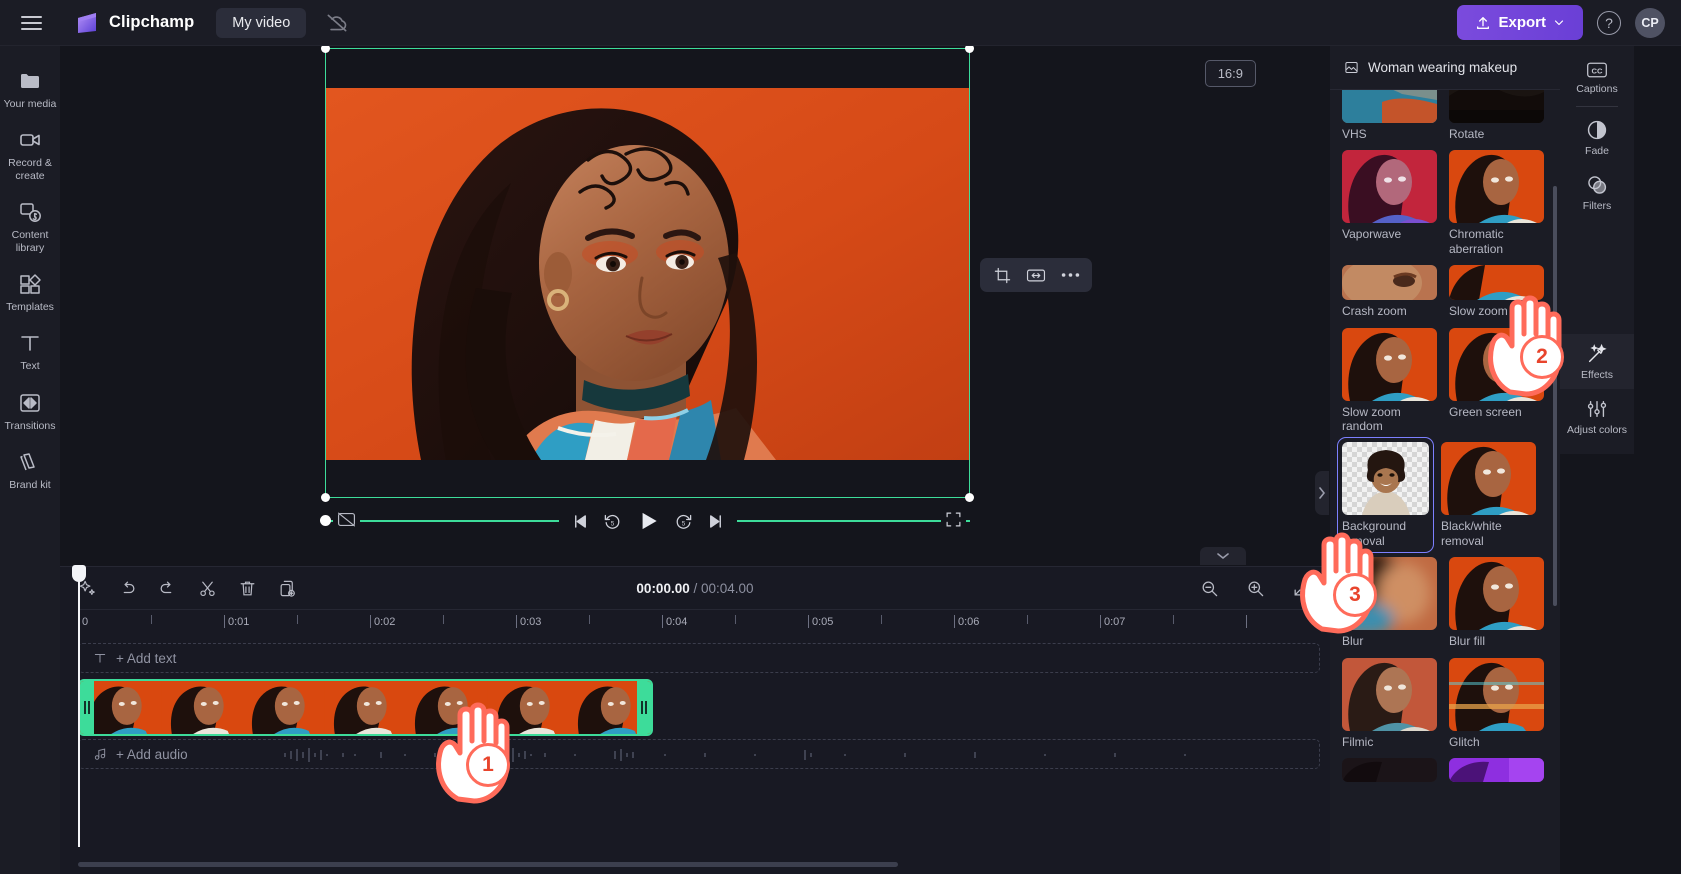 This screenshot has height=874, width=1681. I want to click on sidebar-item-record-create: Record & create, so click(30, 155).